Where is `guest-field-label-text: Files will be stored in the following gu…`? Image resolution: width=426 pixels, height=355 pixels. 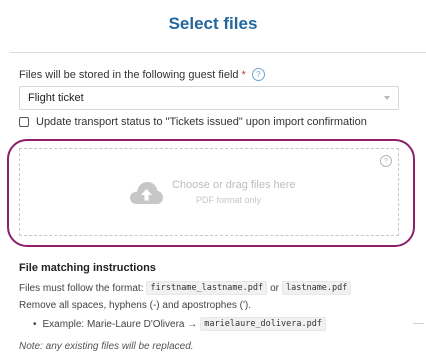 guest-field-label-text: Files will be stored in the following gu… is located at coordinates (129, 74).